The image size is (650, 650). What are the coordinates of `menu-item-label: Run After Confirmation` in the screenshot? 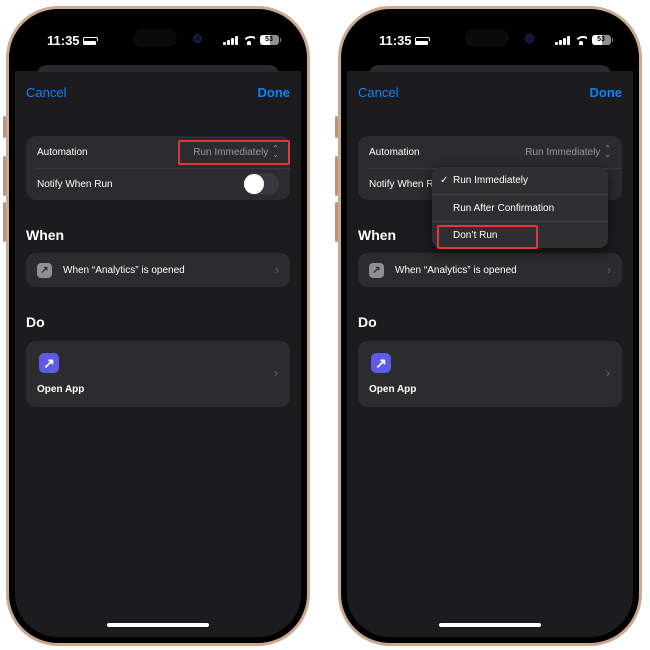 It's located at (504, 208).